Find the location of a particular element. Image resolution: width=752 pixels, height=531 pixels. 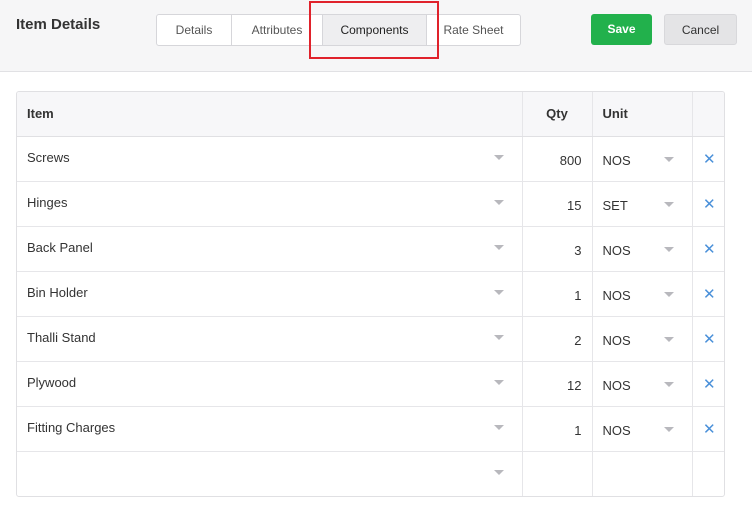

qty-input: 3 is located at coordinates (557, 249).